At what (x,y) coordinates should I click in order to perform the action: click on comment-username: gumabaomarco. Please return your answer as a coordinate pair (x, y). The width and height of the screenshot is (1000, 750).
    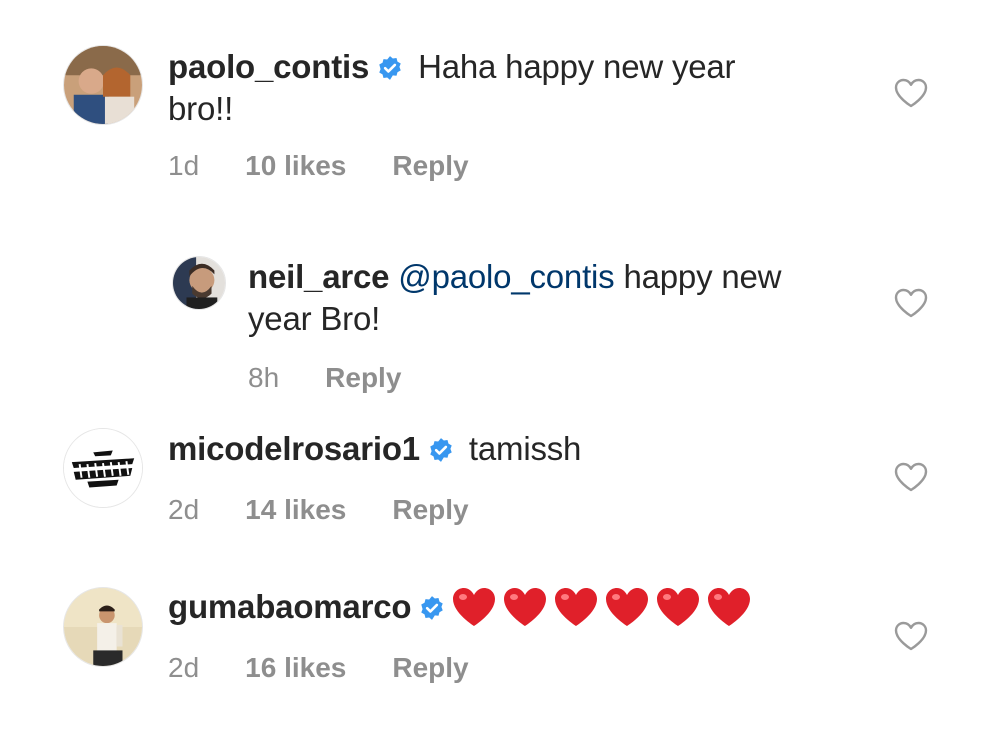
    Looking at the image, I should click on (290, 606).